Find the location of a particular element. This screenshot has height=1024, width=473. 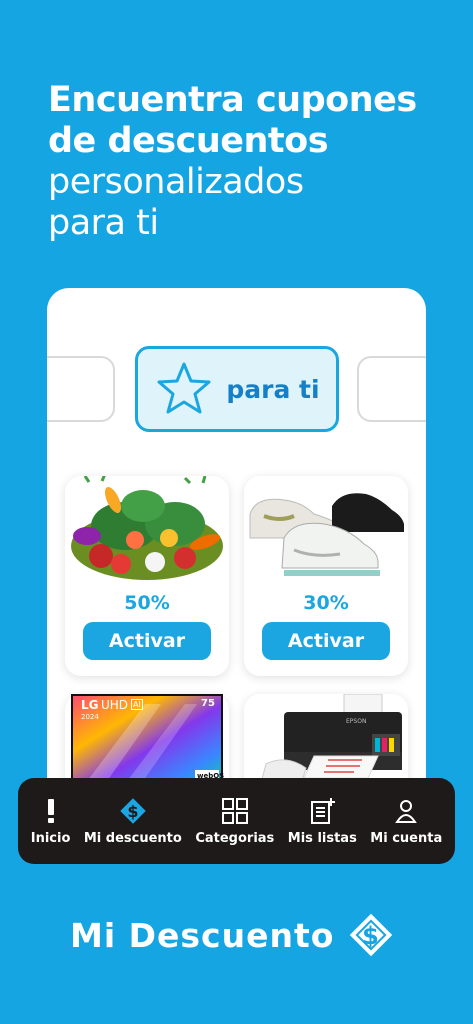

headline-line-3: personalizados is located at coordinates (176, 182).